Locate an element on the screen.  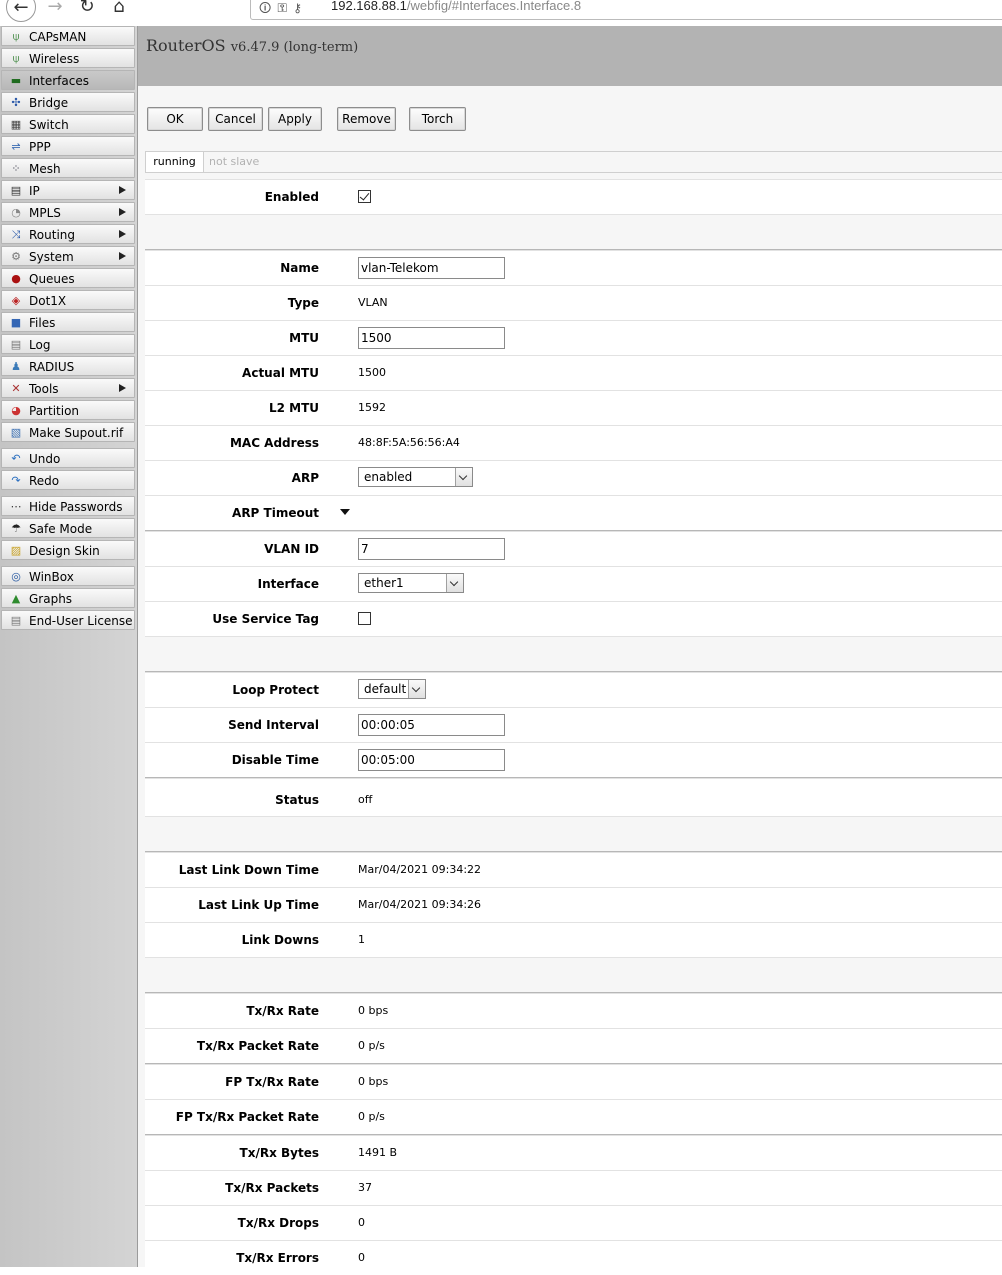
row-mtu: MTU 1500 is located at coordinates (573, 337).